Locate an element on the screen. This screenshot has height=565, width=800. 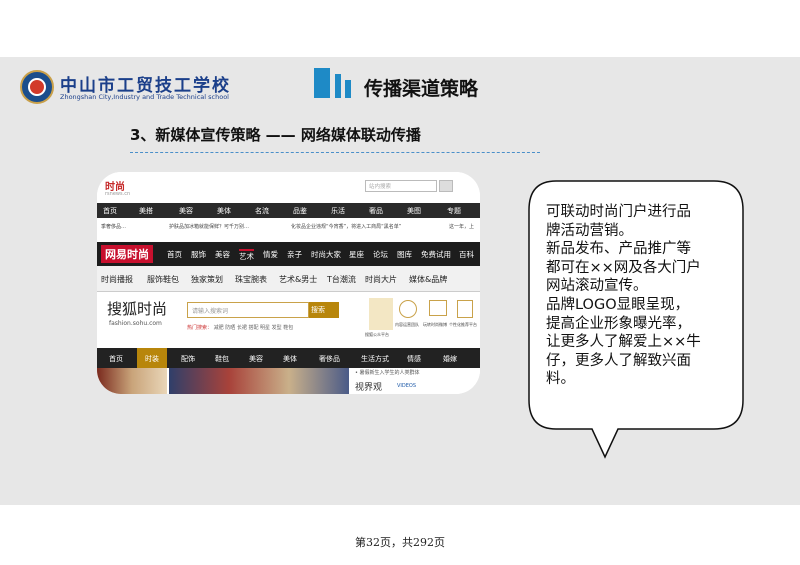
page-number: 第32页，共292页 is located at coordinates (400, 542).